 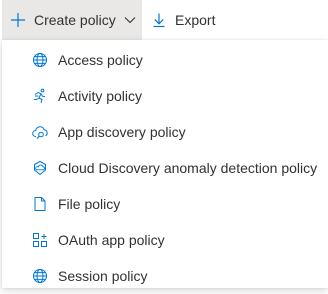 What do you see at coordinates (75, 20) in the screenshot?
I see `create-policy-label: Create policy` at bounding box center [75, 20].